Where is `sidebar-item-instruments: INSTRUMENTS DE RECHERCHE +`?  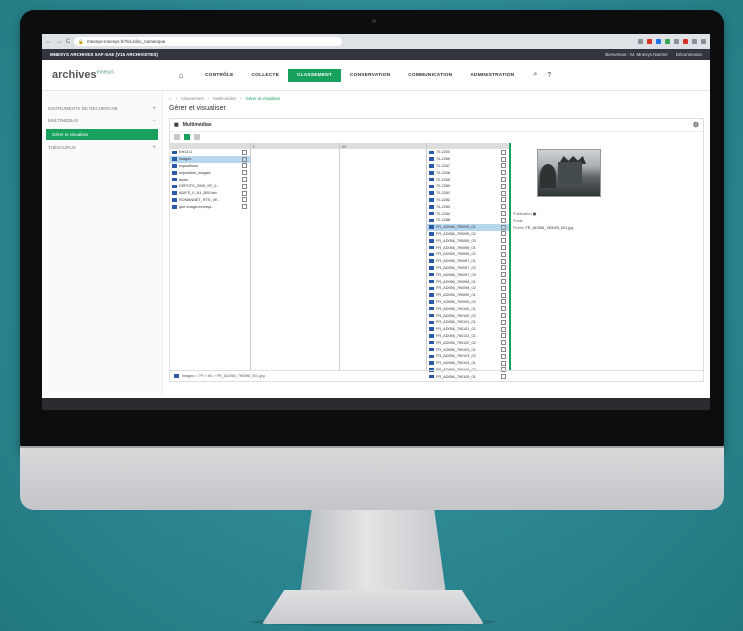
sidebar-item-instruments: INSTRUMENTS DE RECHERCHE + is located at coordinates (102, 109).